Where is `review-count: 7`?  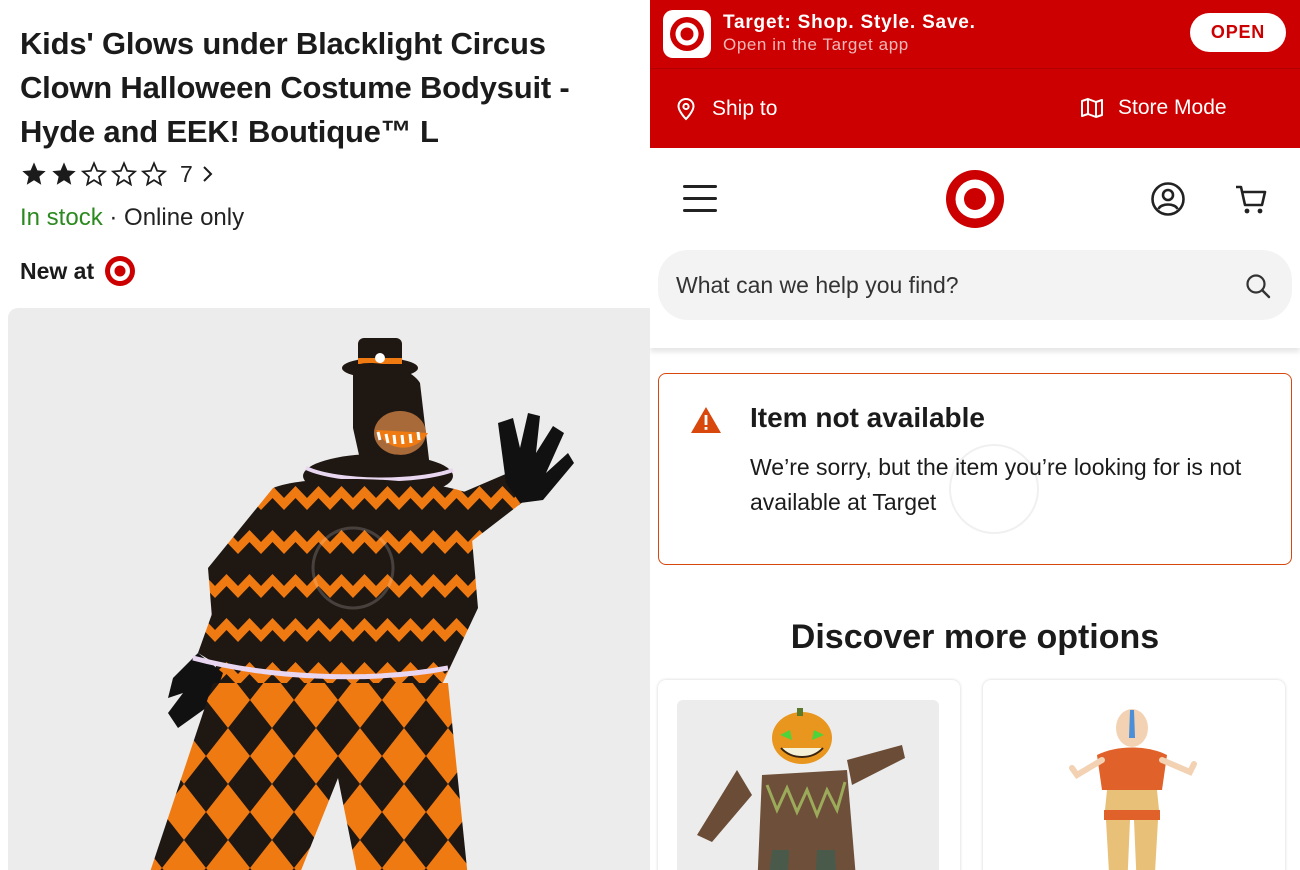
review-count: 7 is located at coordinates (186, 173).